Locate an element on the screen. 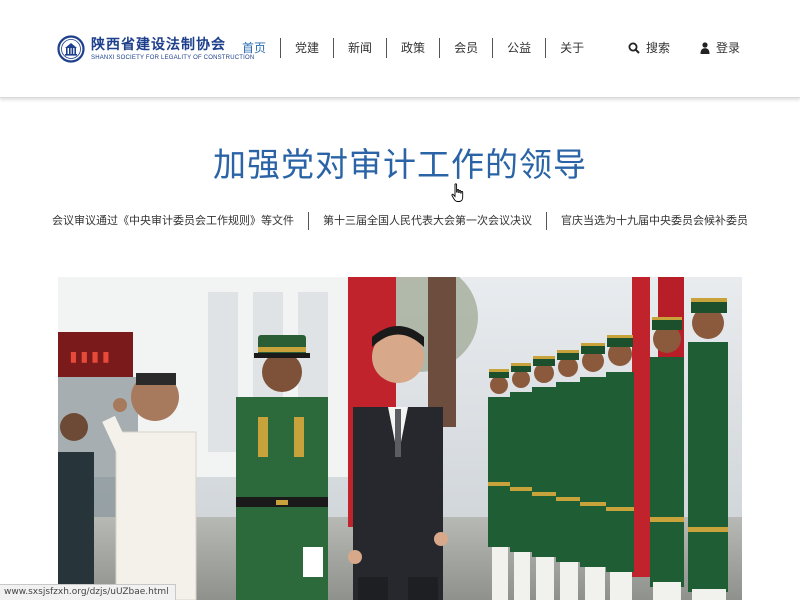 The height and width of the screenshot is (600, 800). featured-headline: 加强党对审计工作的领导 is located at coordinates (400, 162).